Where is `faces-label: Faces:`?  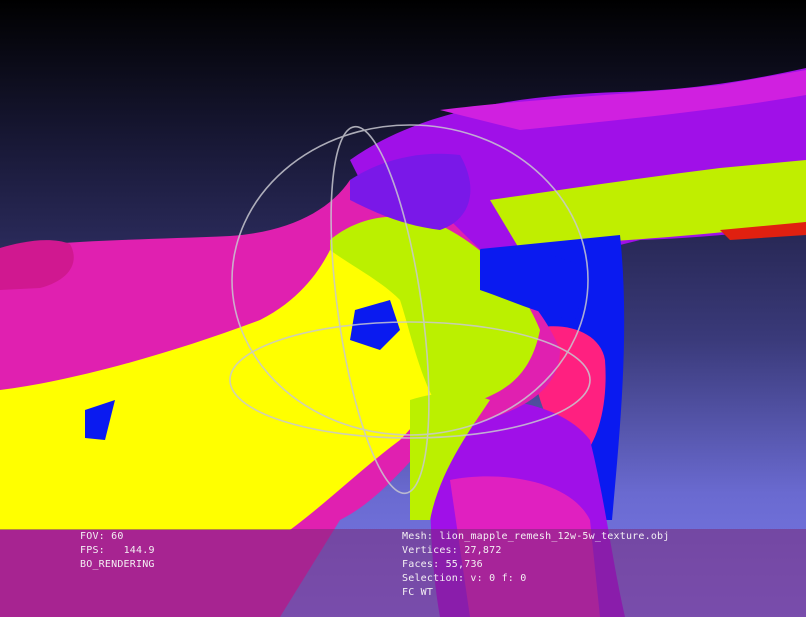
faces-label: Faces: is located at coordinates (421, 564).